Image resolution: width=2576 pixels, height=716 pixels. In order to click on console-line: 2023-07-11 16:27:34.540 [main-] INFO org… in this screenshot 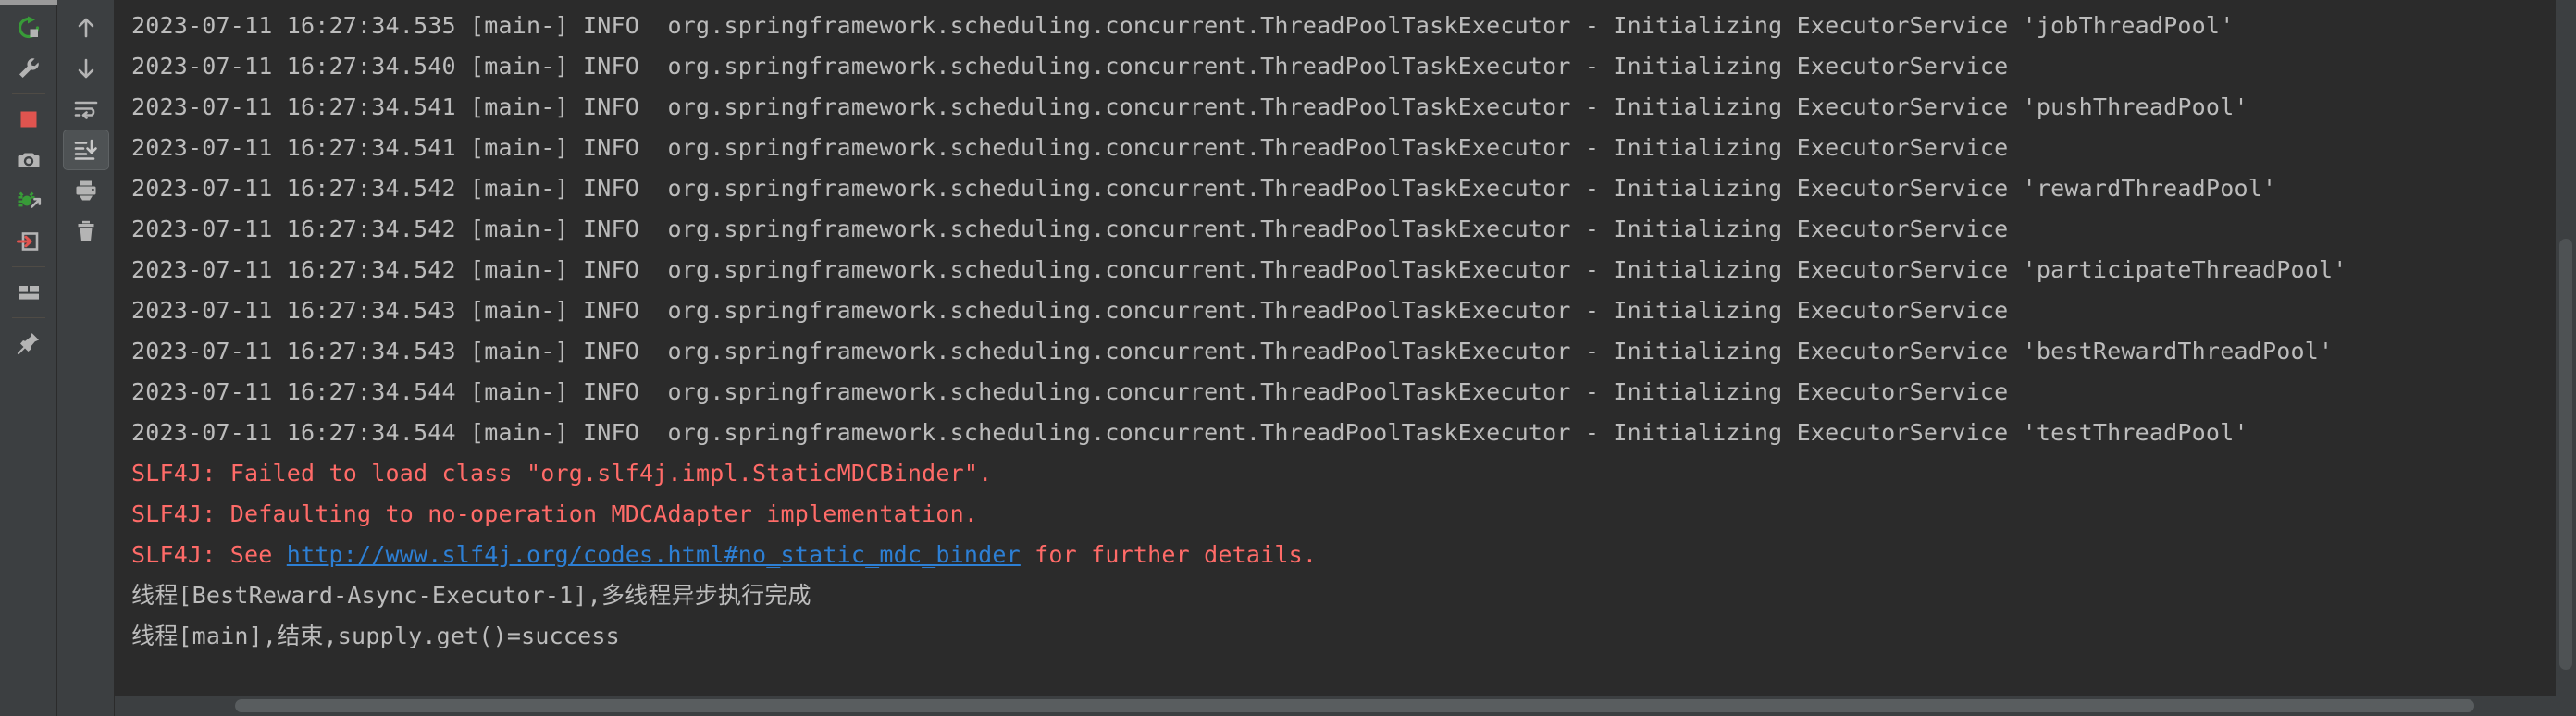, I will do `click(1070, 67)`.